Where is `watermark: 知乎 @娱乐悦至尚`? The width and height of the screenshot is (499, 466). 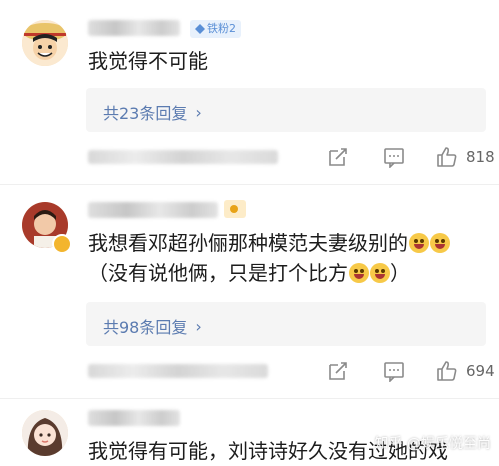
watermark: 知乎 @娱乐悦至尚 is located at coordinates (432, 444).